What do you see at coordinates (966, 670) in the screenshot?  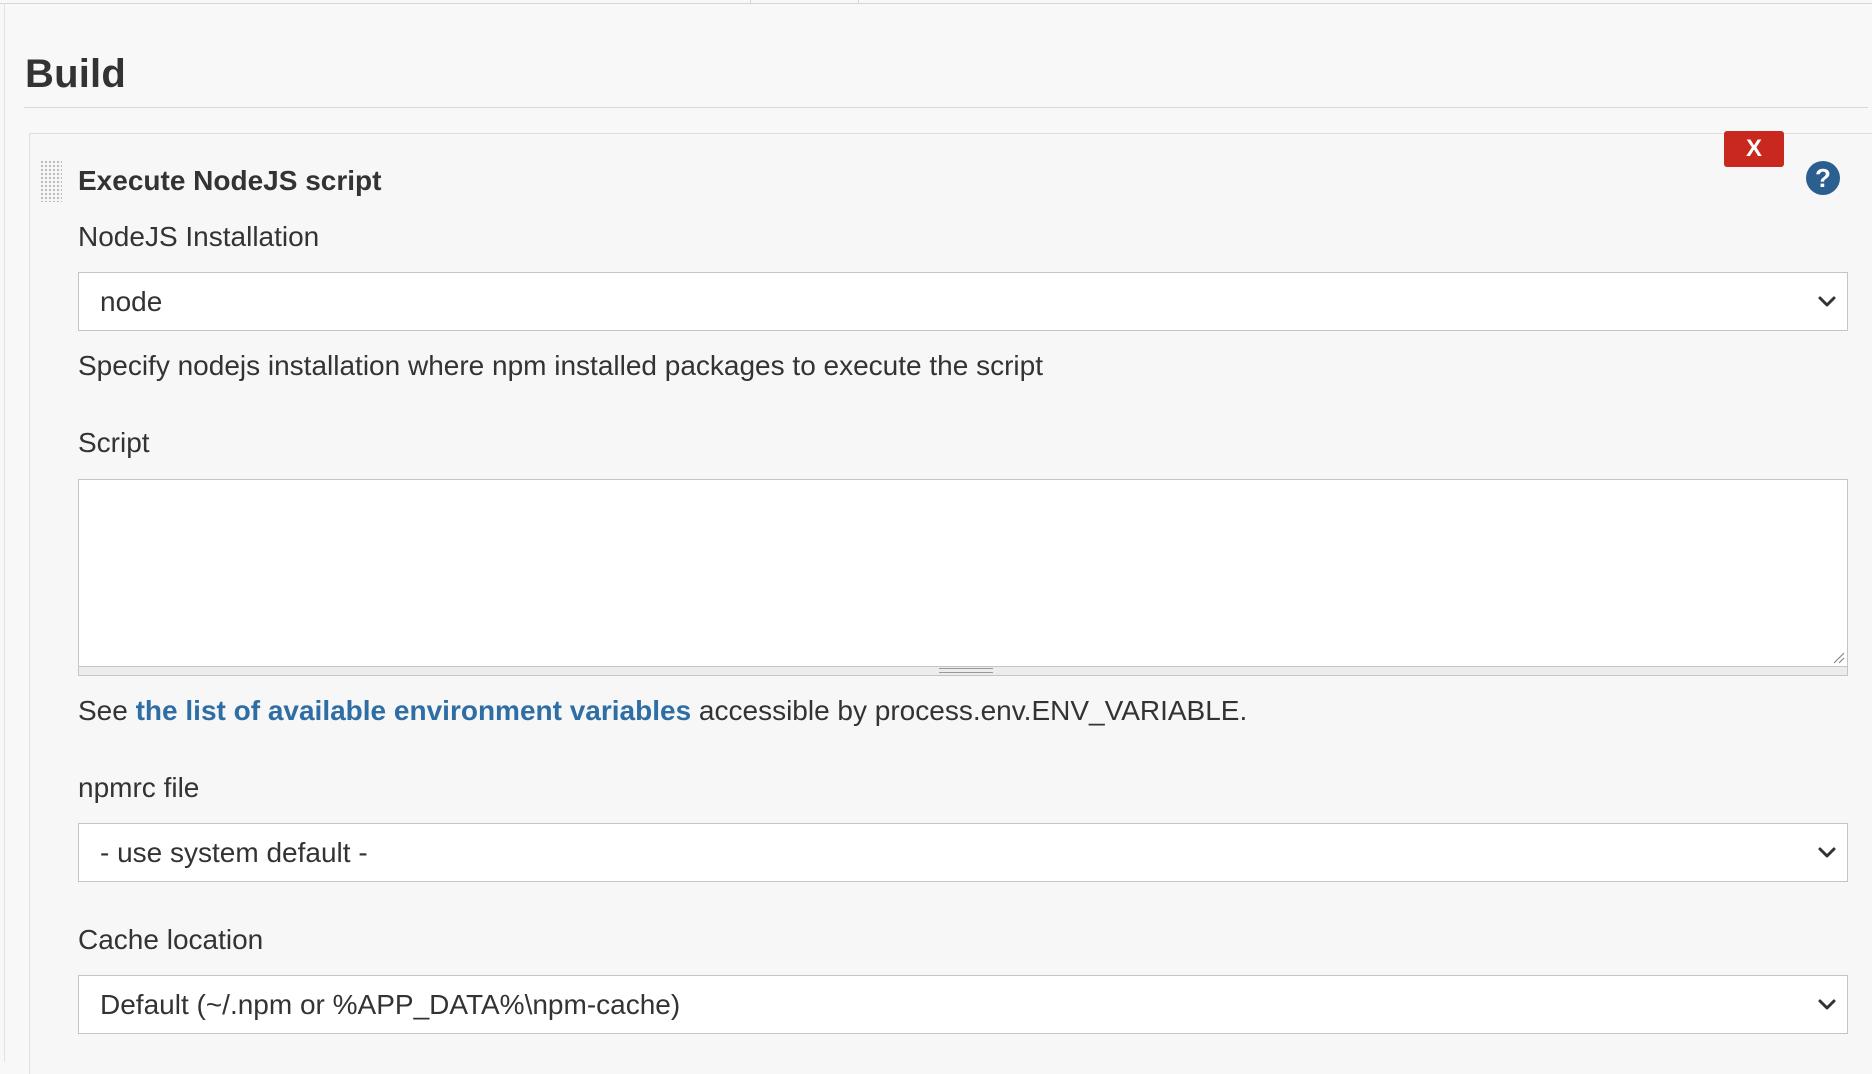 I see `resize-handle` at bounding box center [966, 670].